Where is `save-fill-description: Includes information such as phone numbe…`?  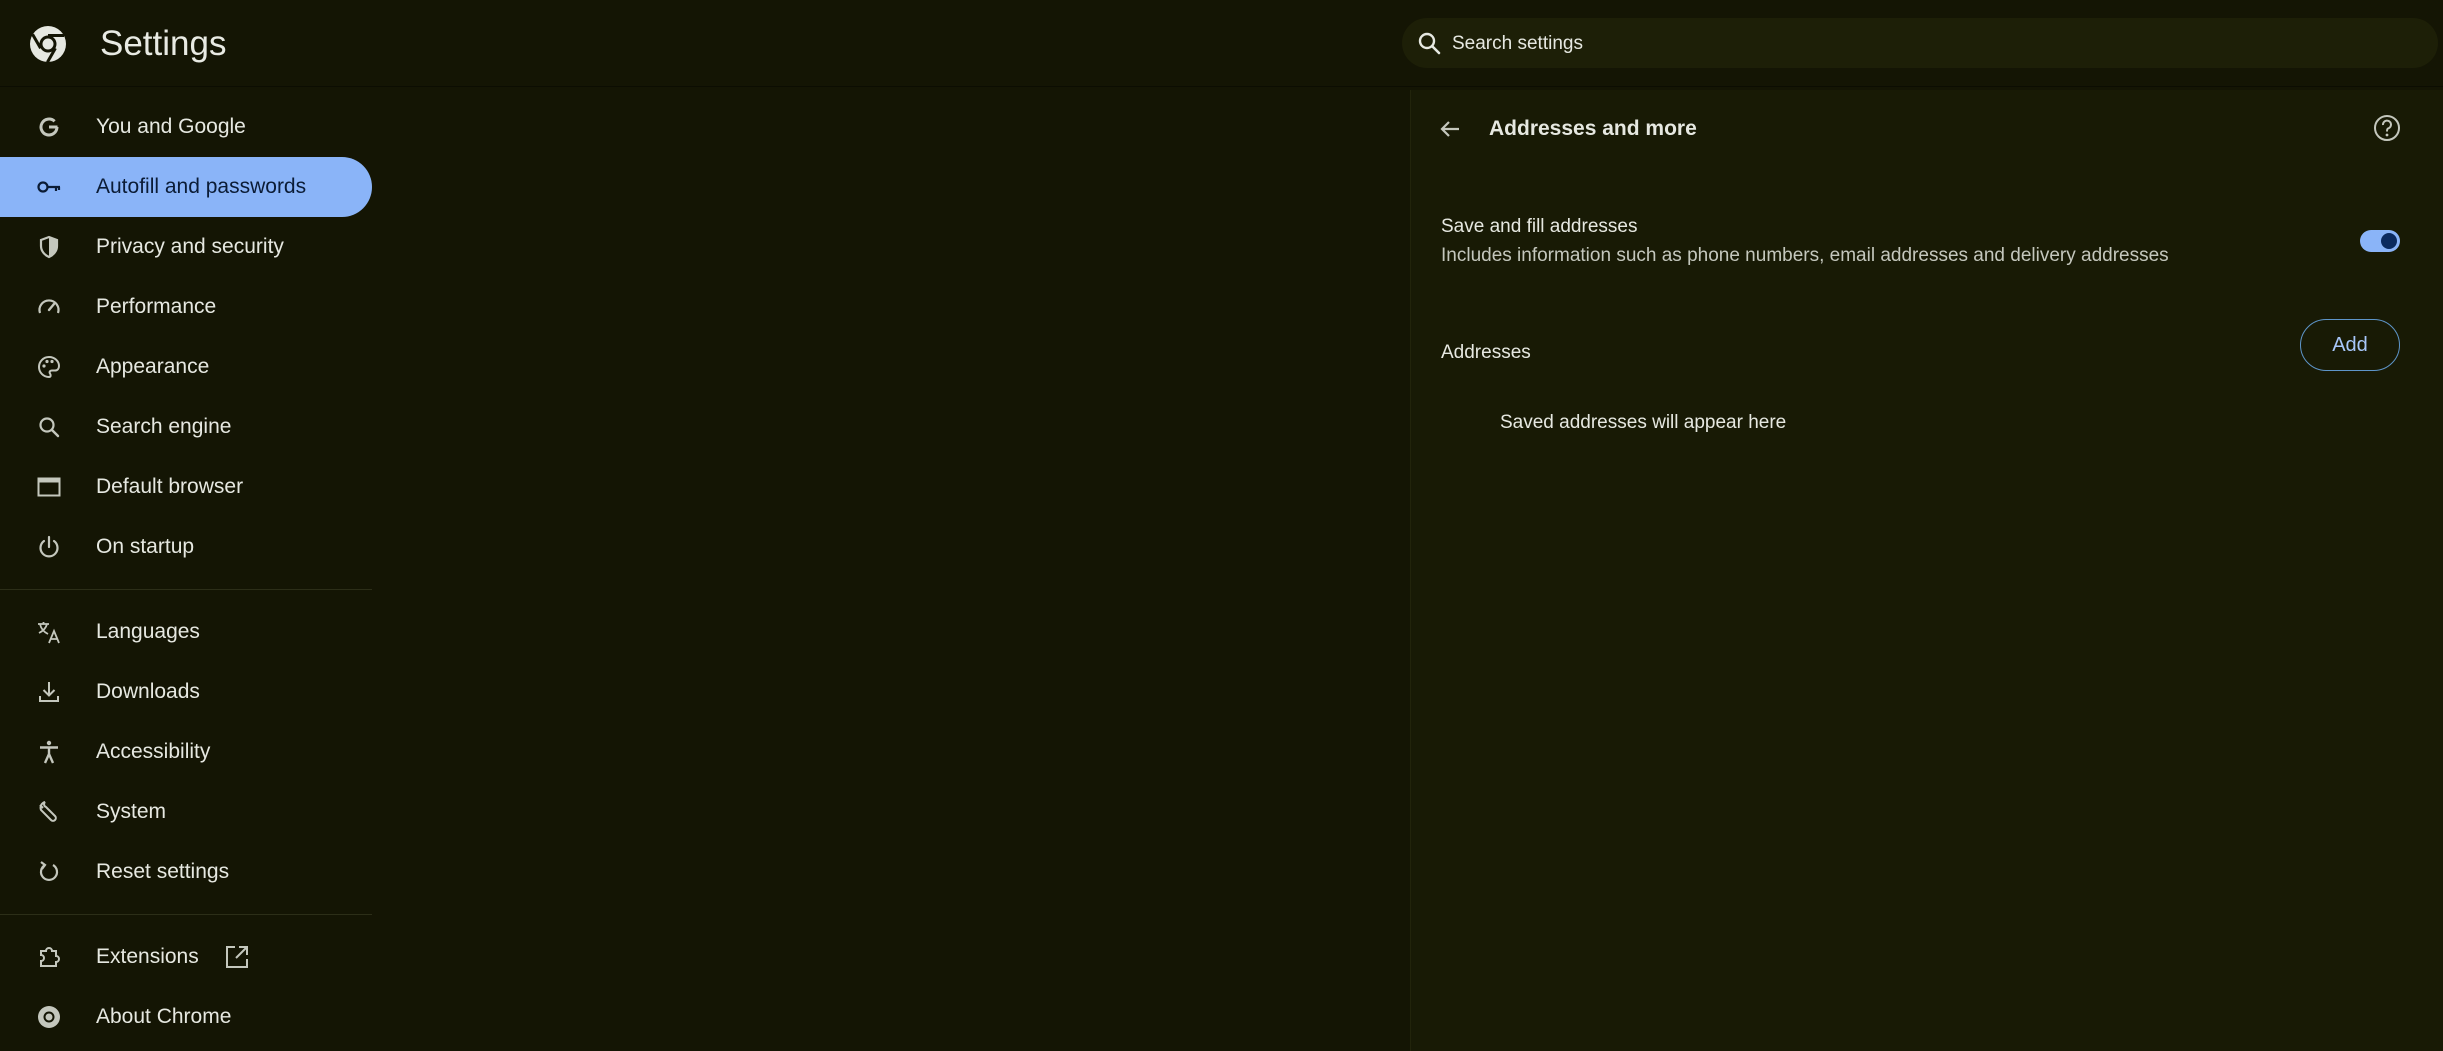 save-fill-description: Includes information such as phone numbe… is located at coordinates (1805, 255).